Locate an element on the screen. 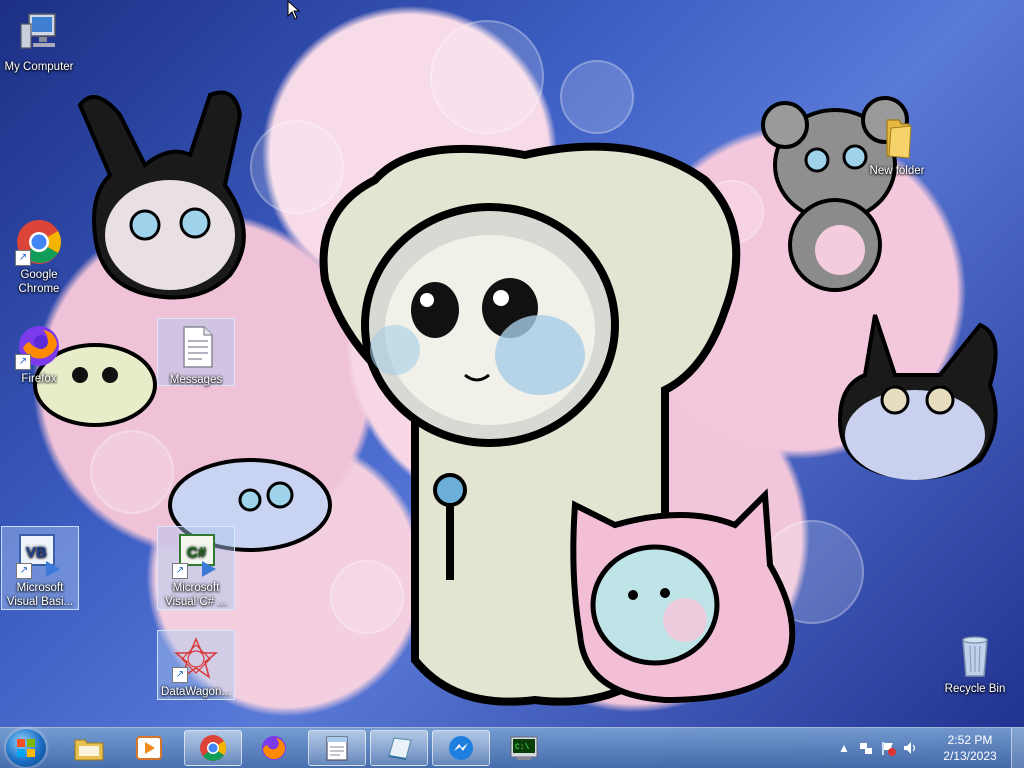  recycle-bin-icon is located at coordinates (975, 656).